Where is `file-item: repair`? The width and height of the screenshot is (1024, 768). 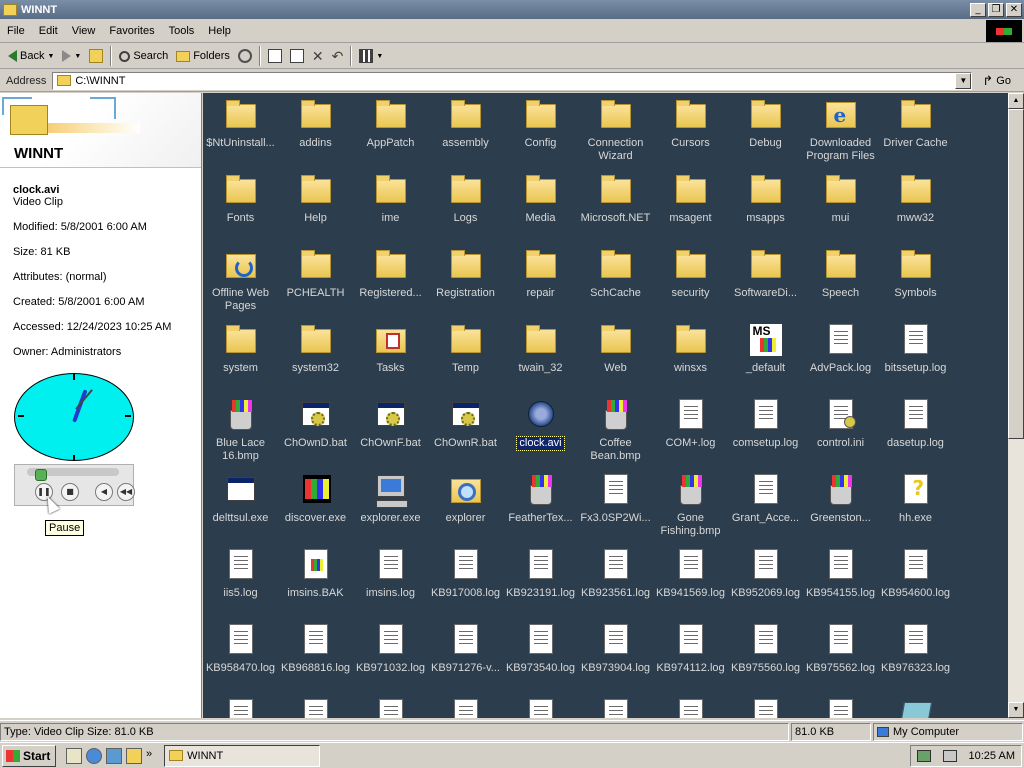
file-item: repair is located at coordinates (540, 285).